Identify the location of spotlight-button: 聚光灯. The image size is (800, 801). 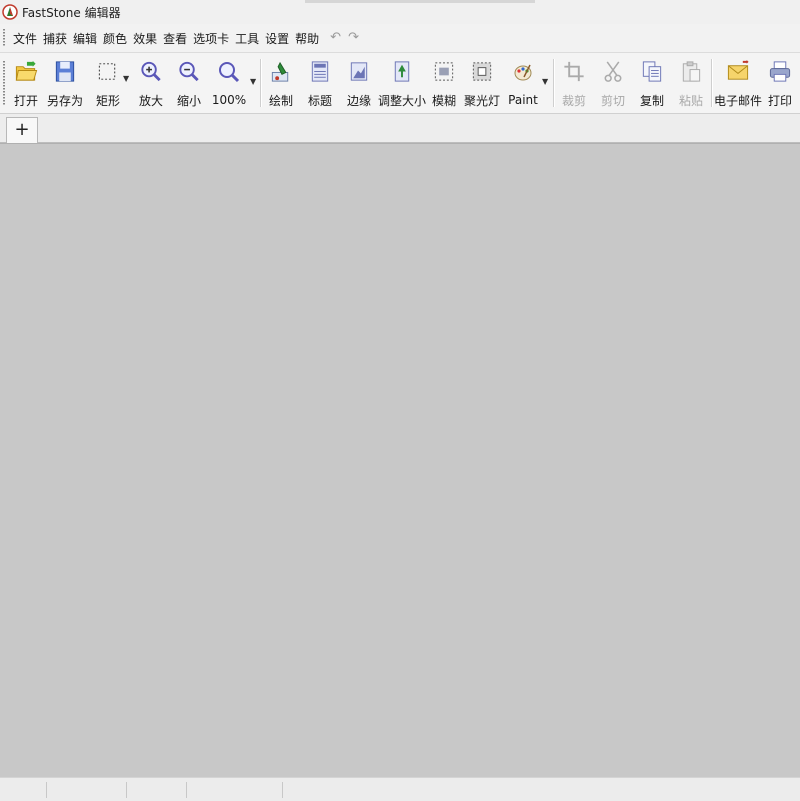
(482, 83).